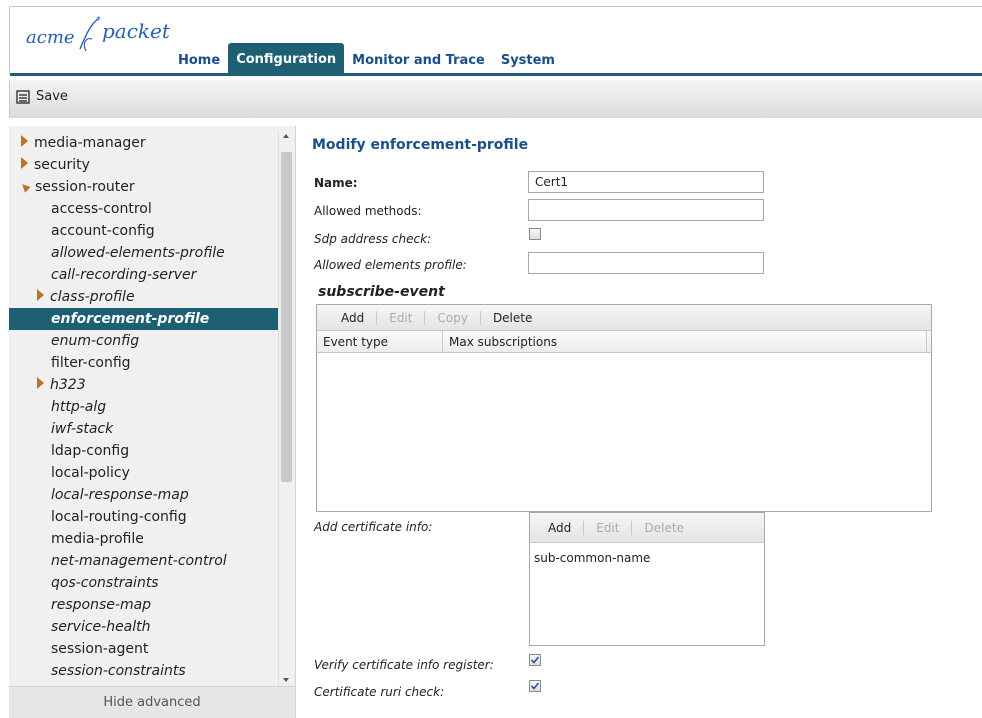 The height and width of the screenshot is (718, 982). I want to click on tab-configuration: Configuration, so click(286, 59).